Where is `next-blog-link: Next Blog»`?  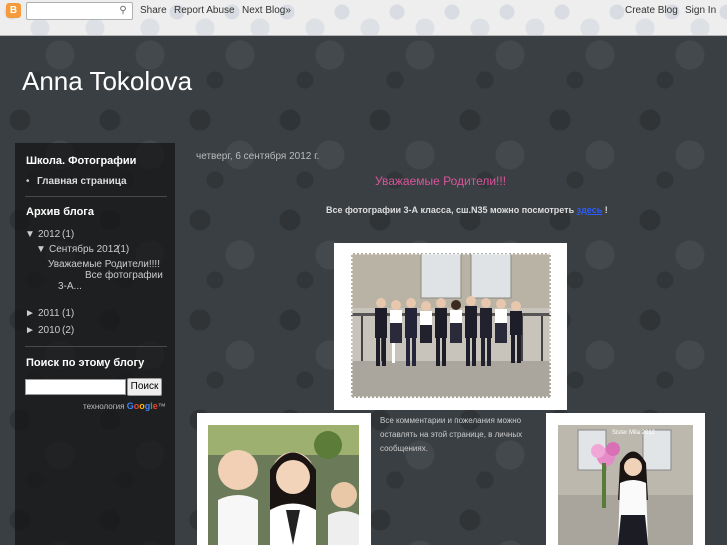
next-blog-link: Next Blog» is located at coordinates (266, 10).